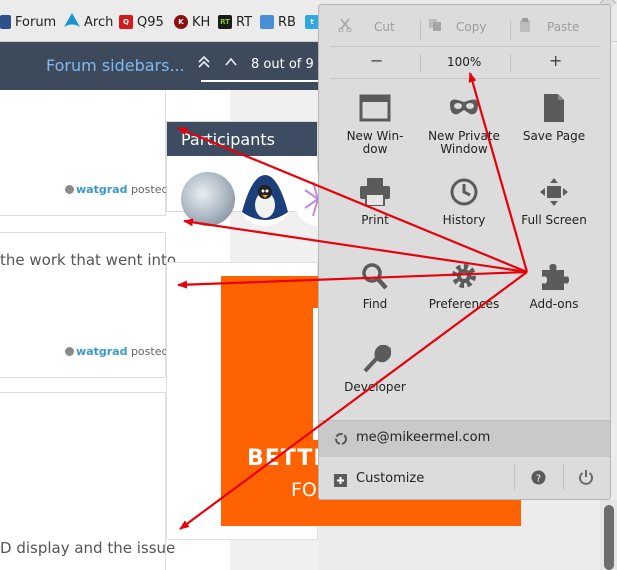  Describe the element at coordinates (609, 537) in the screenshot. I see `scrollbar-thumb` at that location.